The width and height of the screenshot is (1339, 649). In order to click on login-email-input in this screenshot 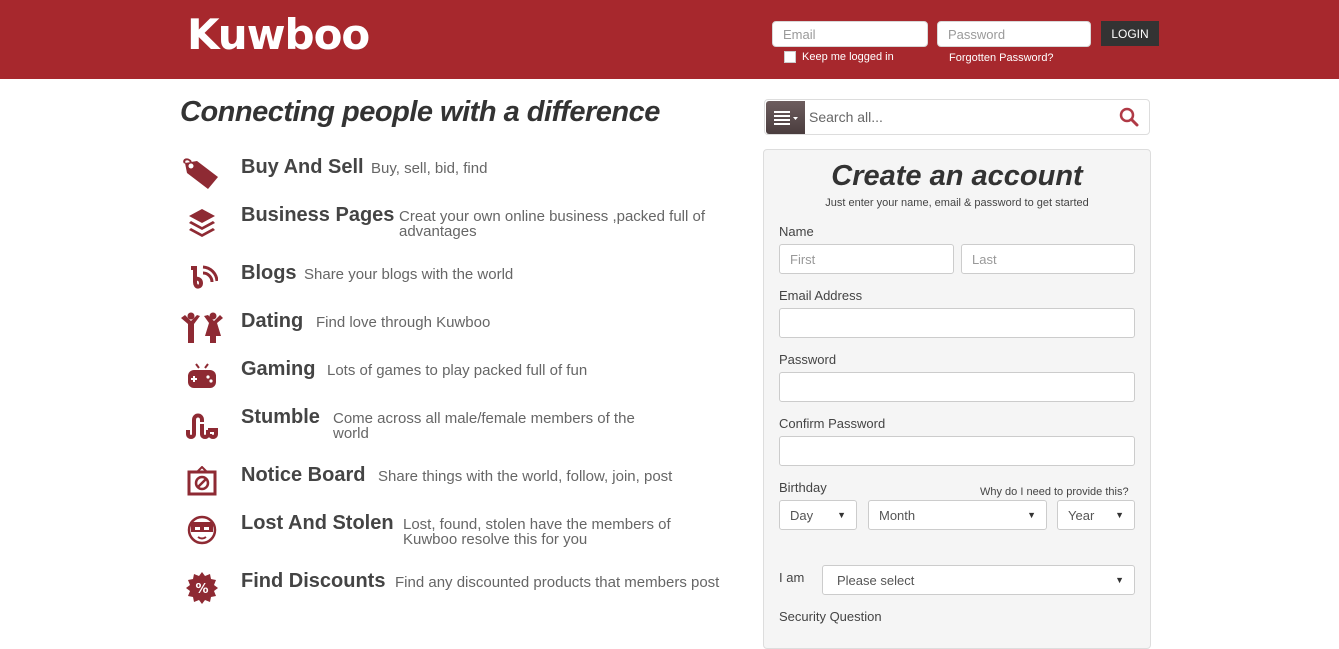, I will do `click(850, 34)`.